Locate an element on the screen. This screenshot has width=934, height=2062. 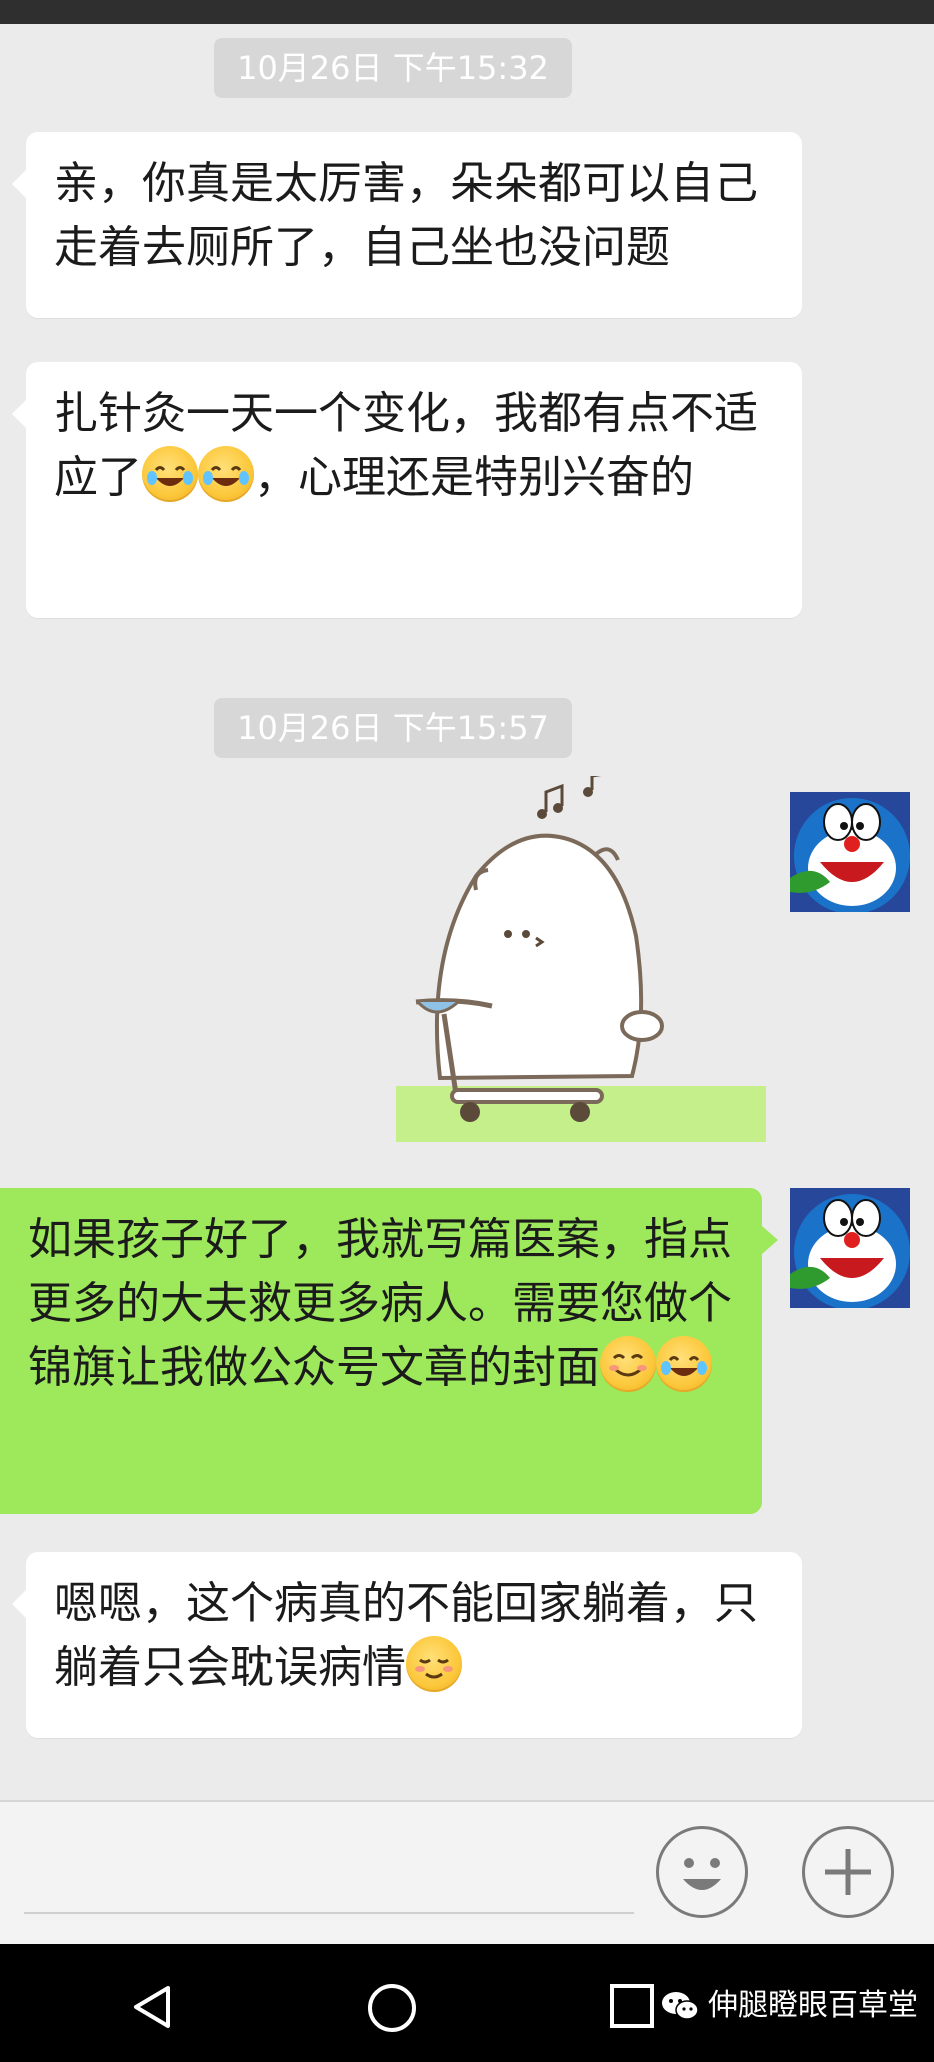
message-text: ，心理还是特别兴奋的 is located at coordinates (474, 477).